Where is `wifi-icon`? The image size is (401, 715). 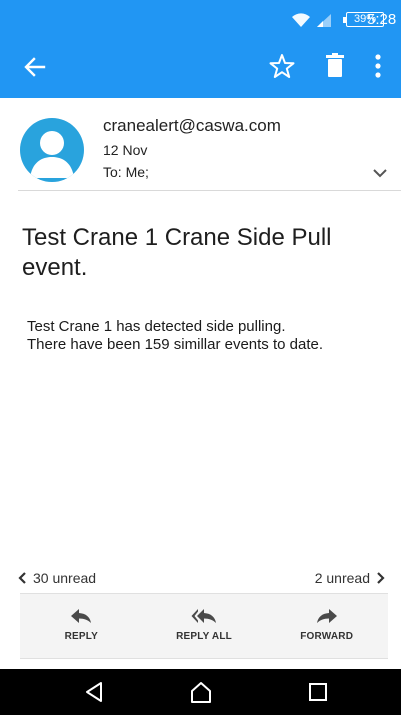 wifi-icon is located at coordinates (301, 20).